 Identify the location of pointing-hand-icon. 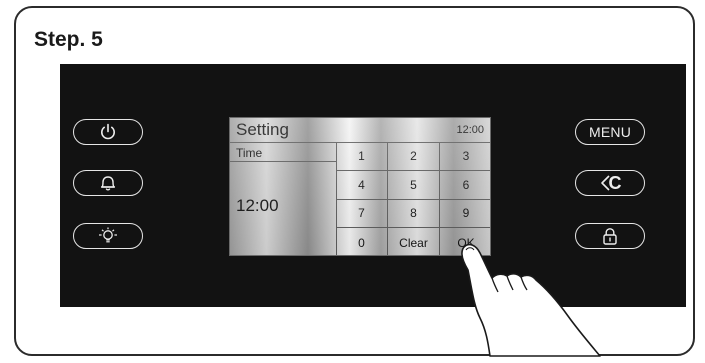
(531, 300).